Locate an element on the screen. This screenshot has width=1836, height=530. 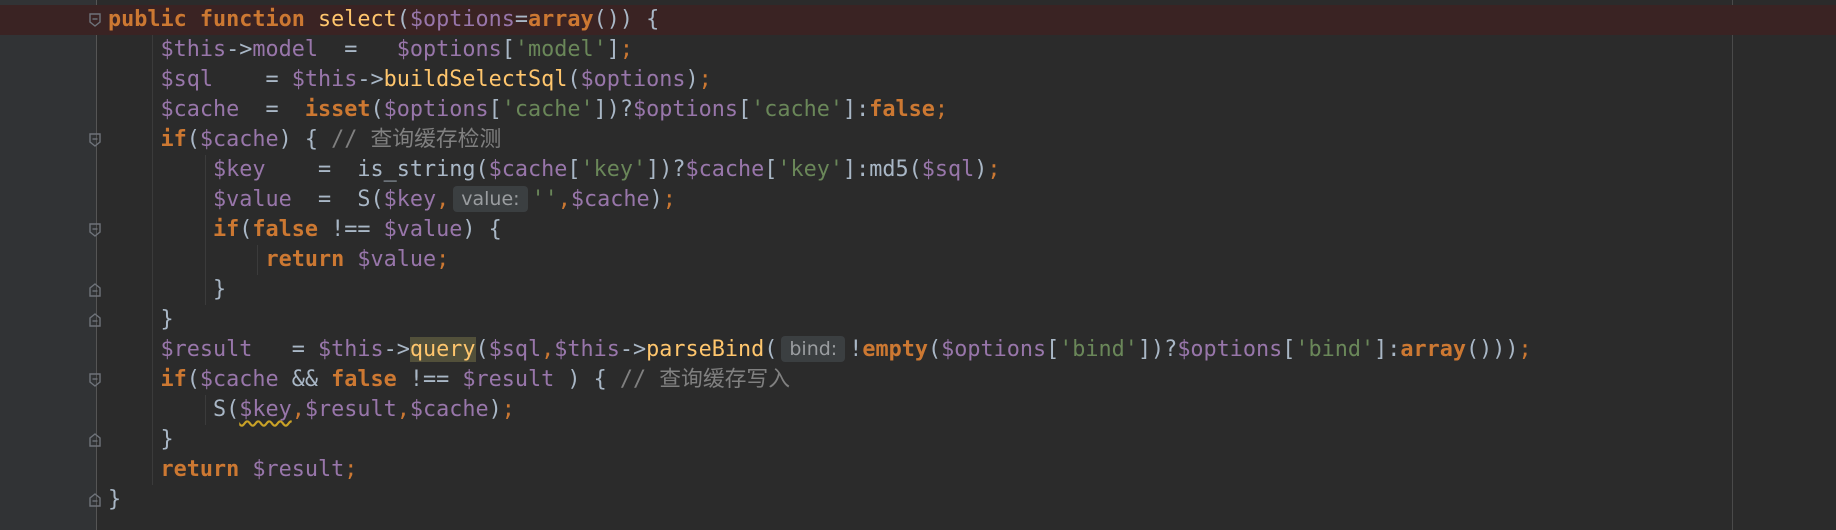
code-token: ()) { is located at coordinates (626, 19).